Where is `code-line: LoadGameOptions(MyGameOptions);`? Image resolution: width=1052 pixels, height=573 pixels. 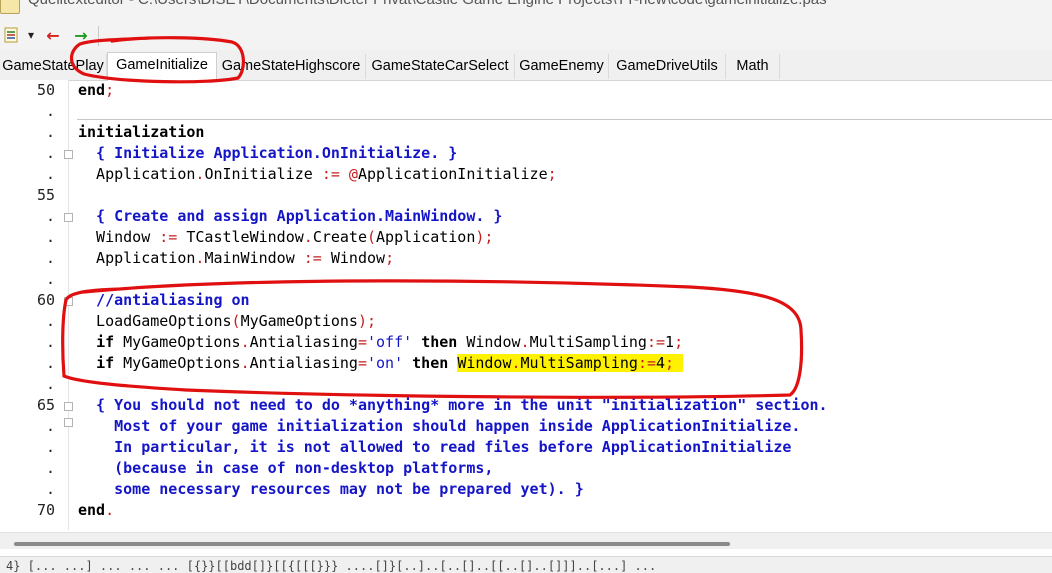
code-line: LoadGameOptions(MyGameOptions); is located at coordinates (227, 321).